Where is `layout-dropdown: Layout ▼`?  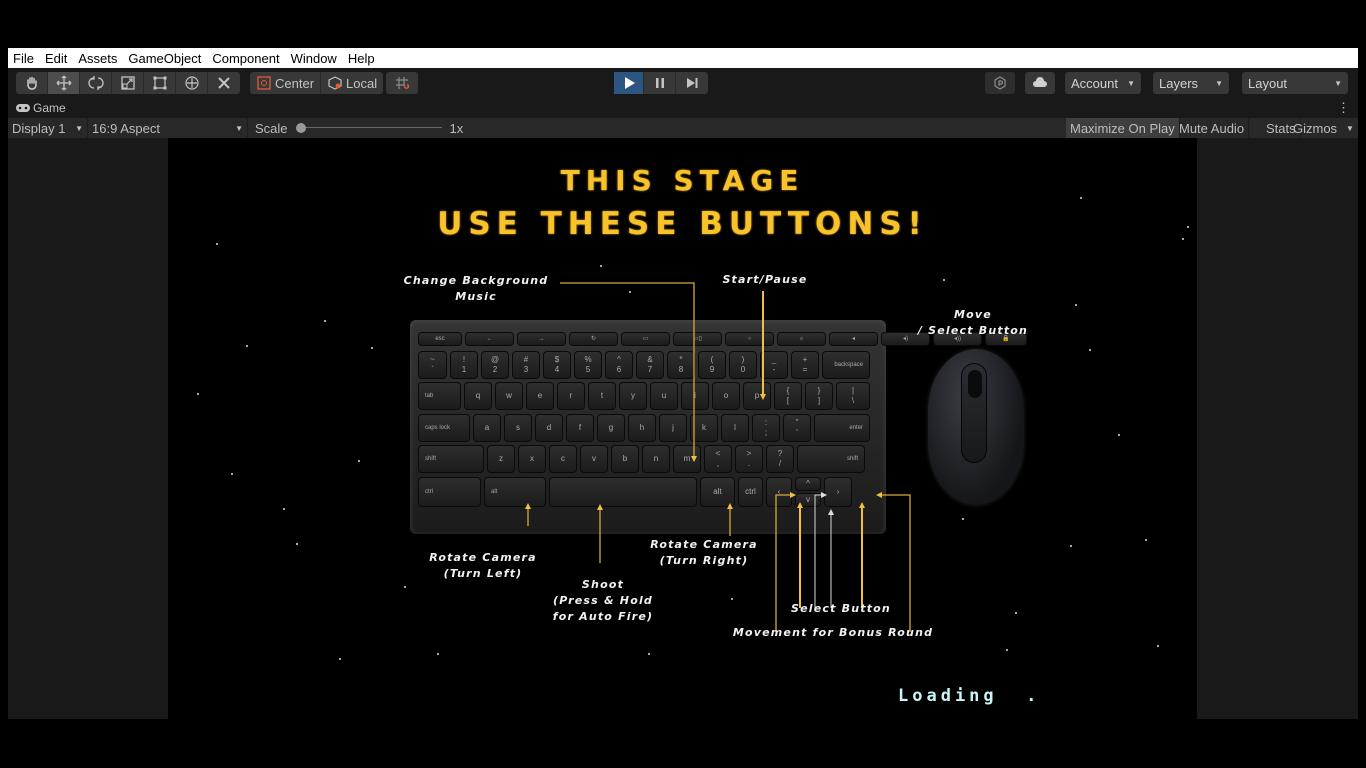
layout-dropdown: Layout ▼ is located at coordinates (1295, 83).